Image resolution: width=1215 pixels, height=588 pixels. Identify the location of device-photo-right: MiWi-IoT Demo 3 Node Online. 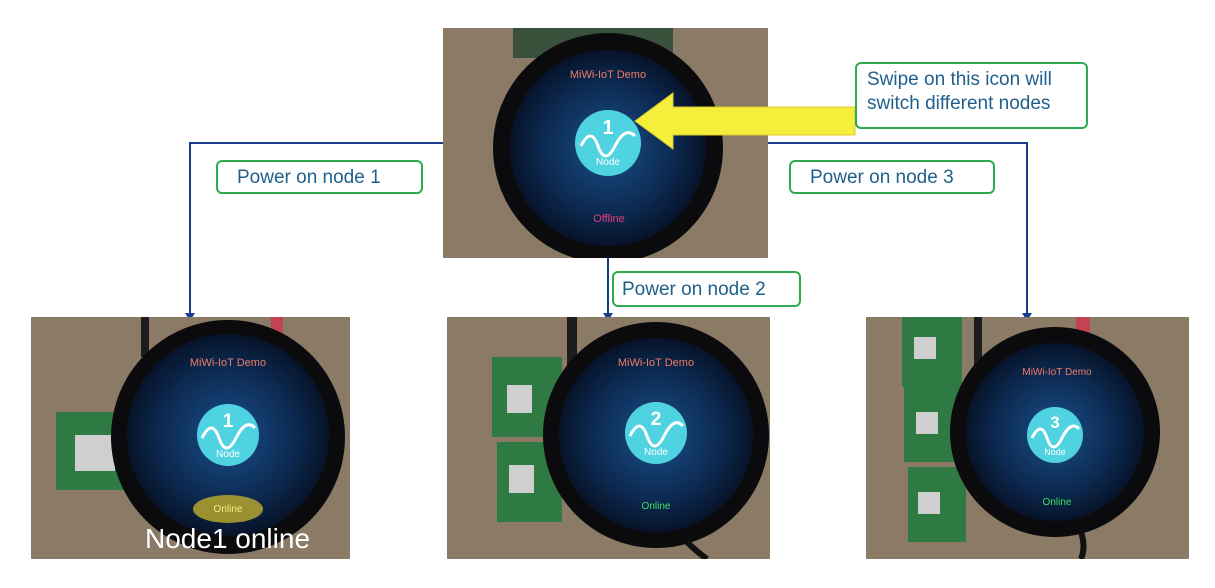
(1027, 438).